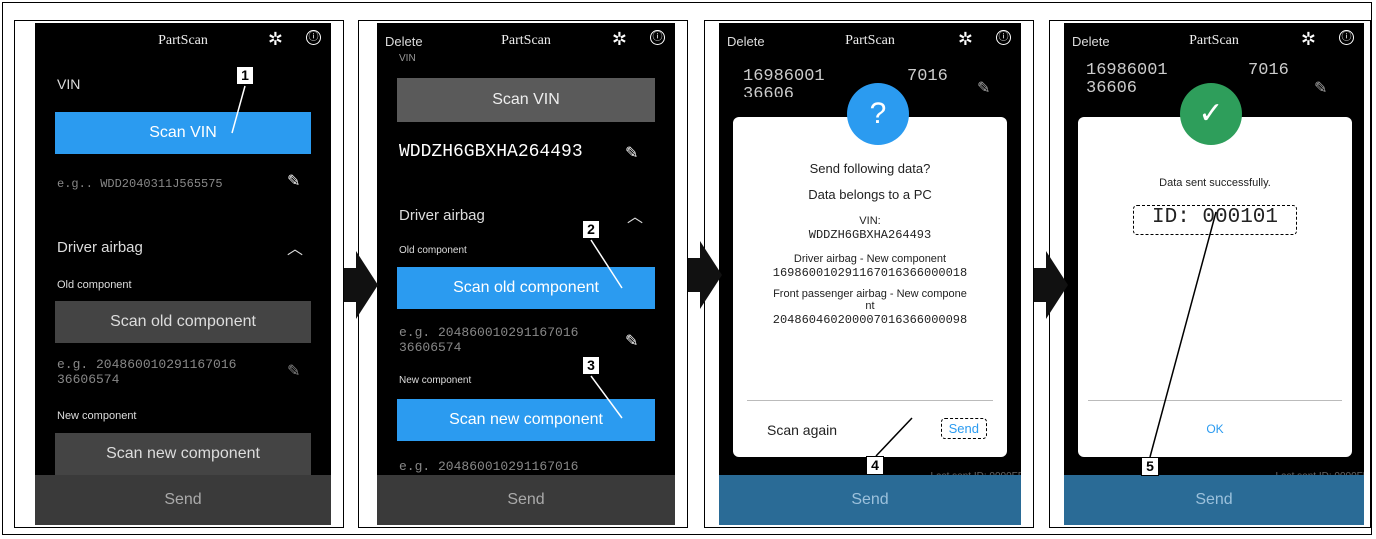 This screenshot has width=1376, height=539. Describe the element at coordinates (870, 294) in the screenshot. I see `dialog-front-label-line-1: Front passenger airbag - New compone` at that location.